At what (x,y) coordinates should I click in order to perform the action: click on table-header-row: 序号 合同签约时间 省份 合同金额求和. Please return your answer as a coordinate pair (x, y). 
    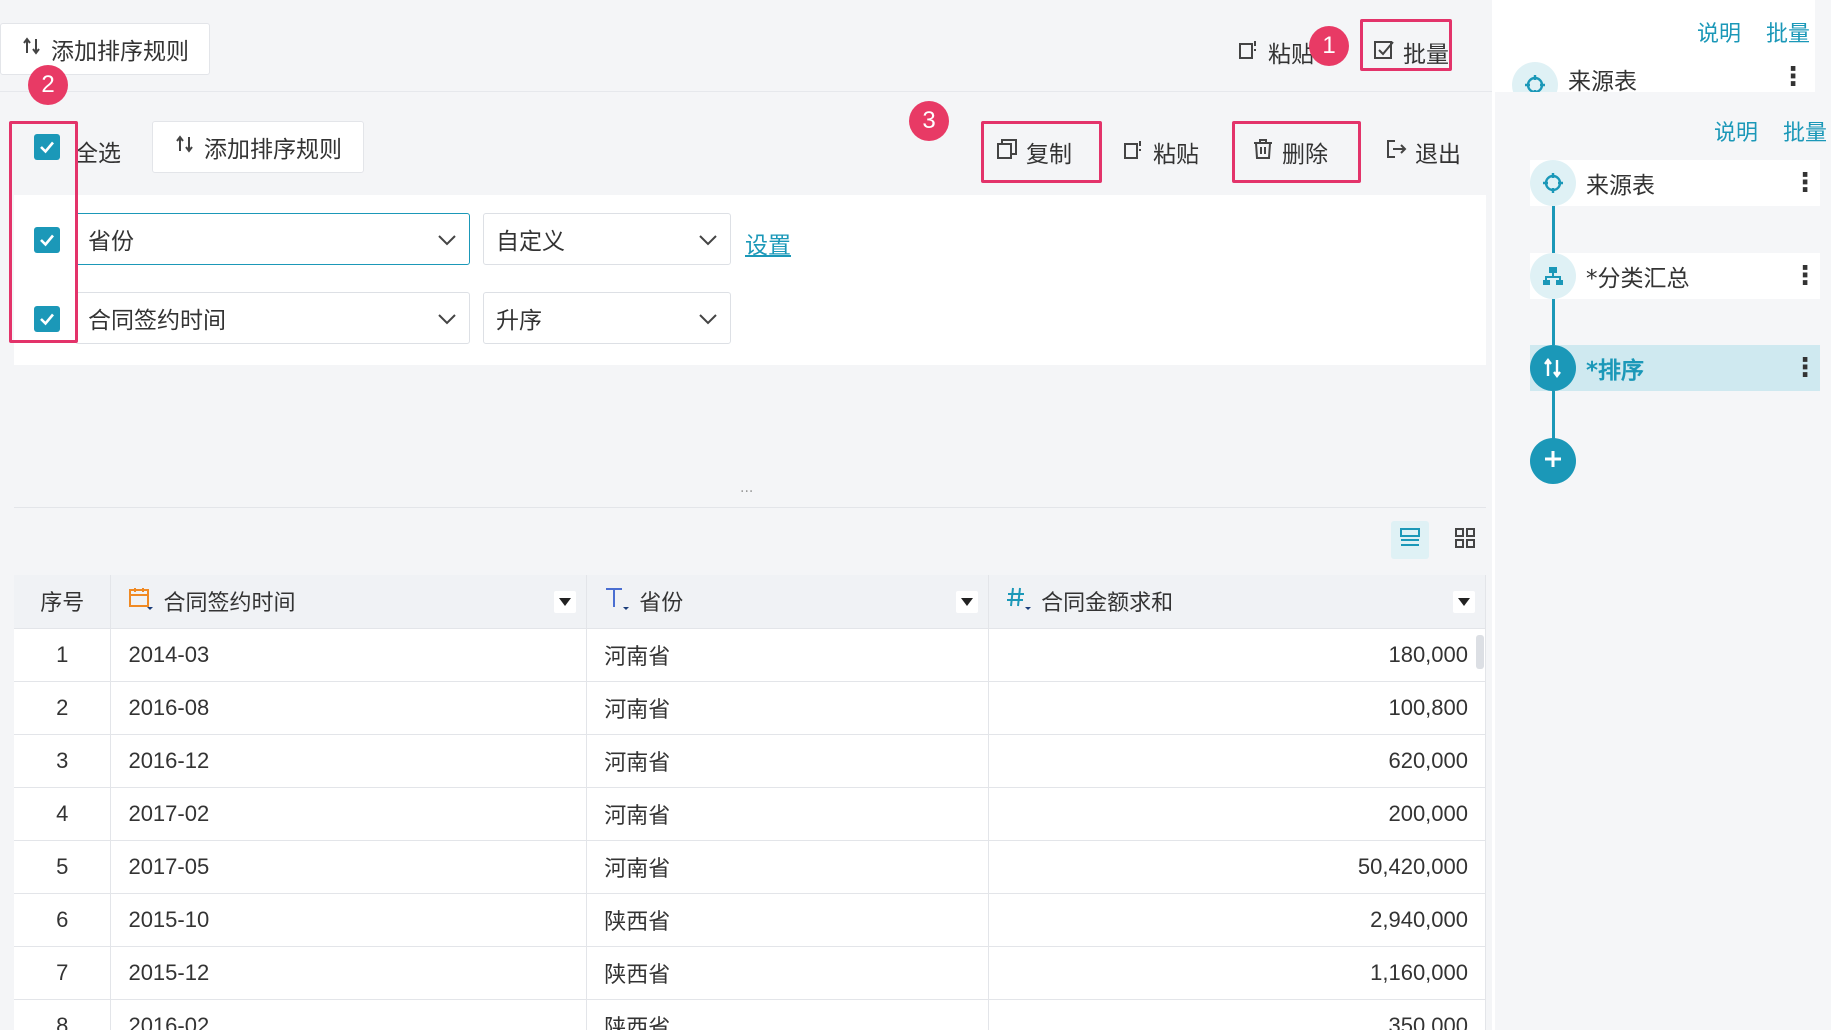
    Looking at the image, I should click on (750, 602).